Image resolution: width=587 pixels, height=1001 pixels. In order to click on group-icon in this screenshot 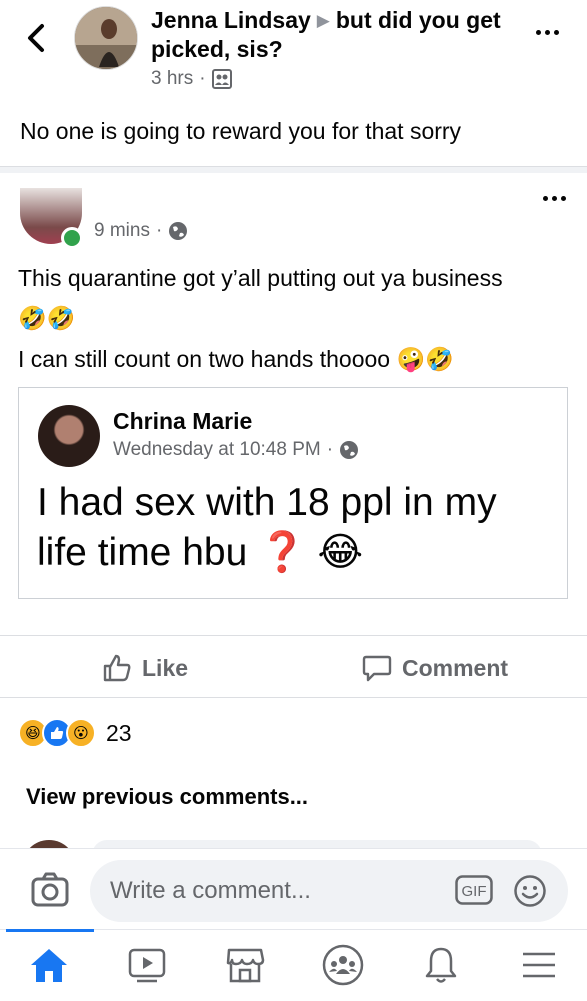, I will do `click(221, 79)`.